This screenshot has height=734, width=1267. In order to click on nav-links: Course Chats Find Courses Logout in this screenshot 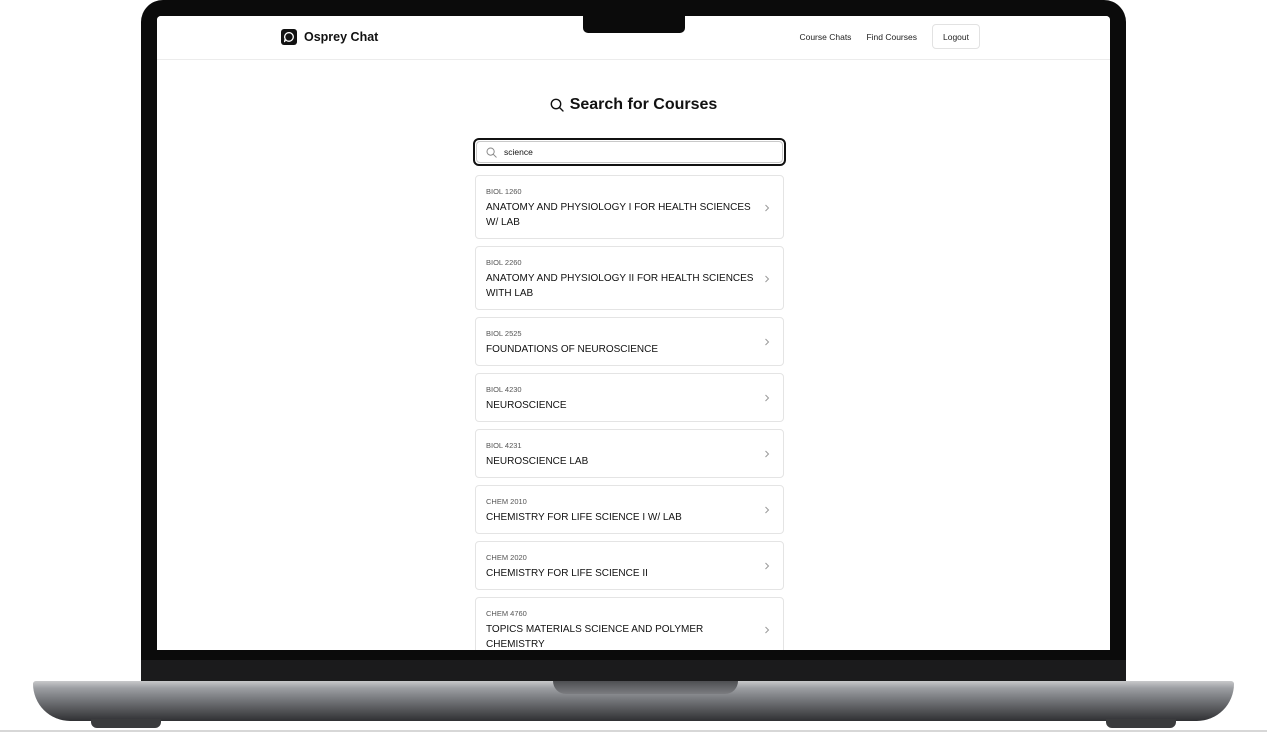, I will do `click(889, 36)`.